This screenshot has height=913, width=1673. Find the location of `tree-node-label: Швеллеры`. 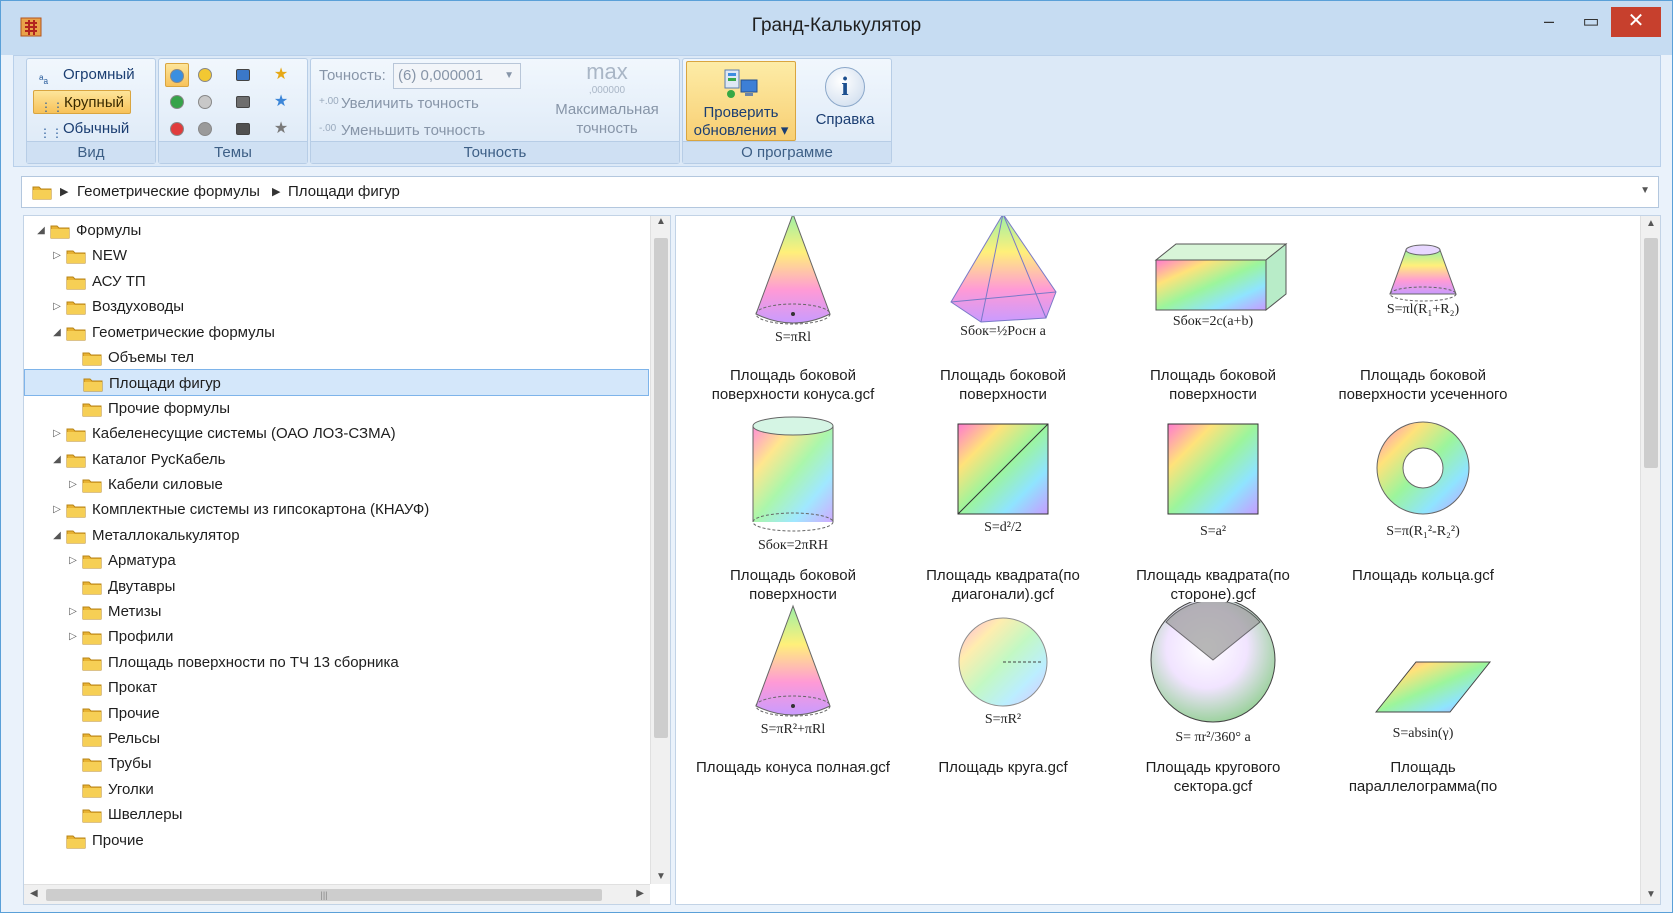

tree-node-label: Швеллеры is located at coordinates (145, 815).